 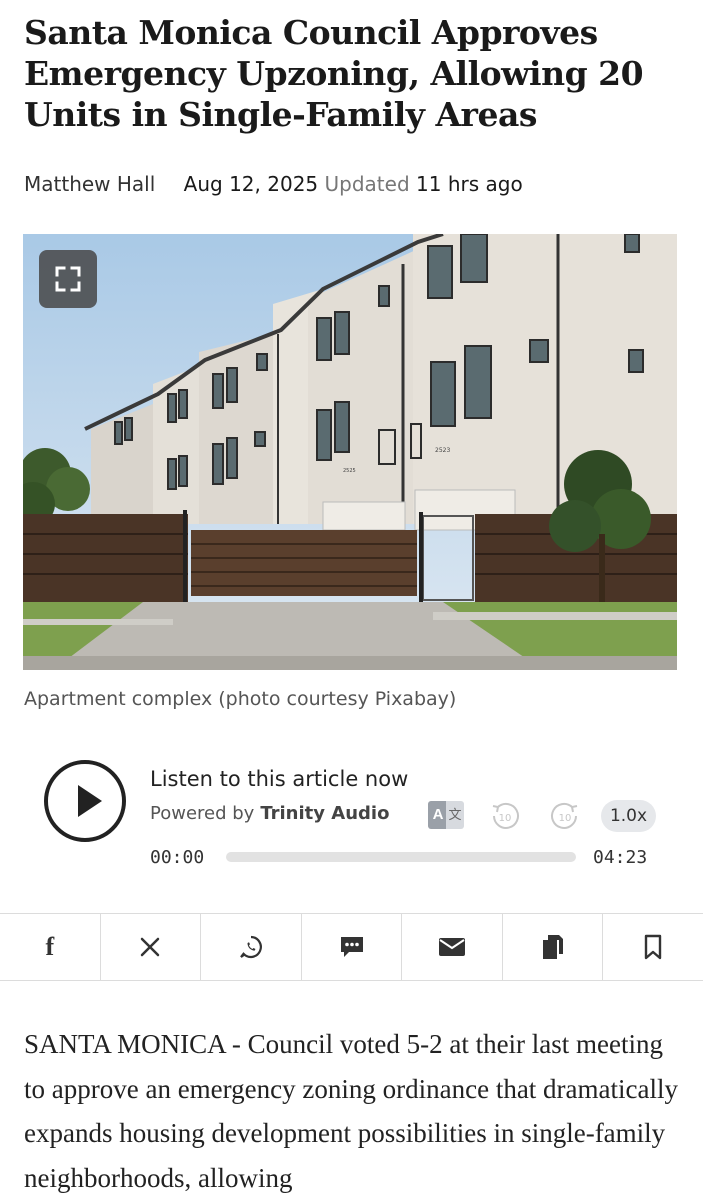 I want to click on rewind-seconds: 10, so click(x=505, y=818).